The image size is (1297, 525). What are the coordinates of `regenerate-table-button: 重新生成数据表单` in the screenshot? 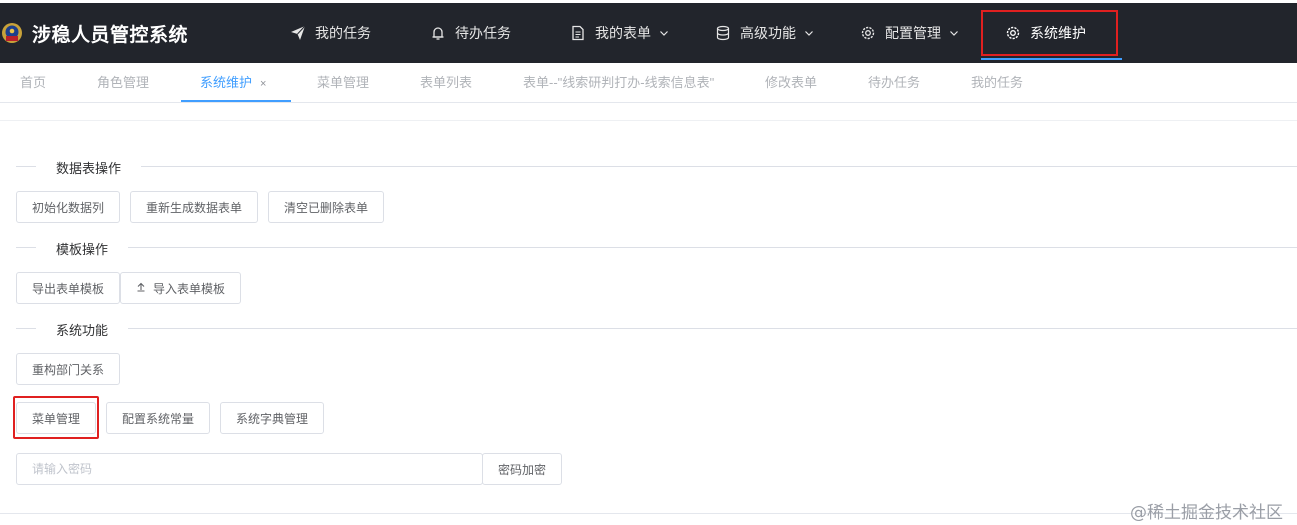 It's located at (194, 207).